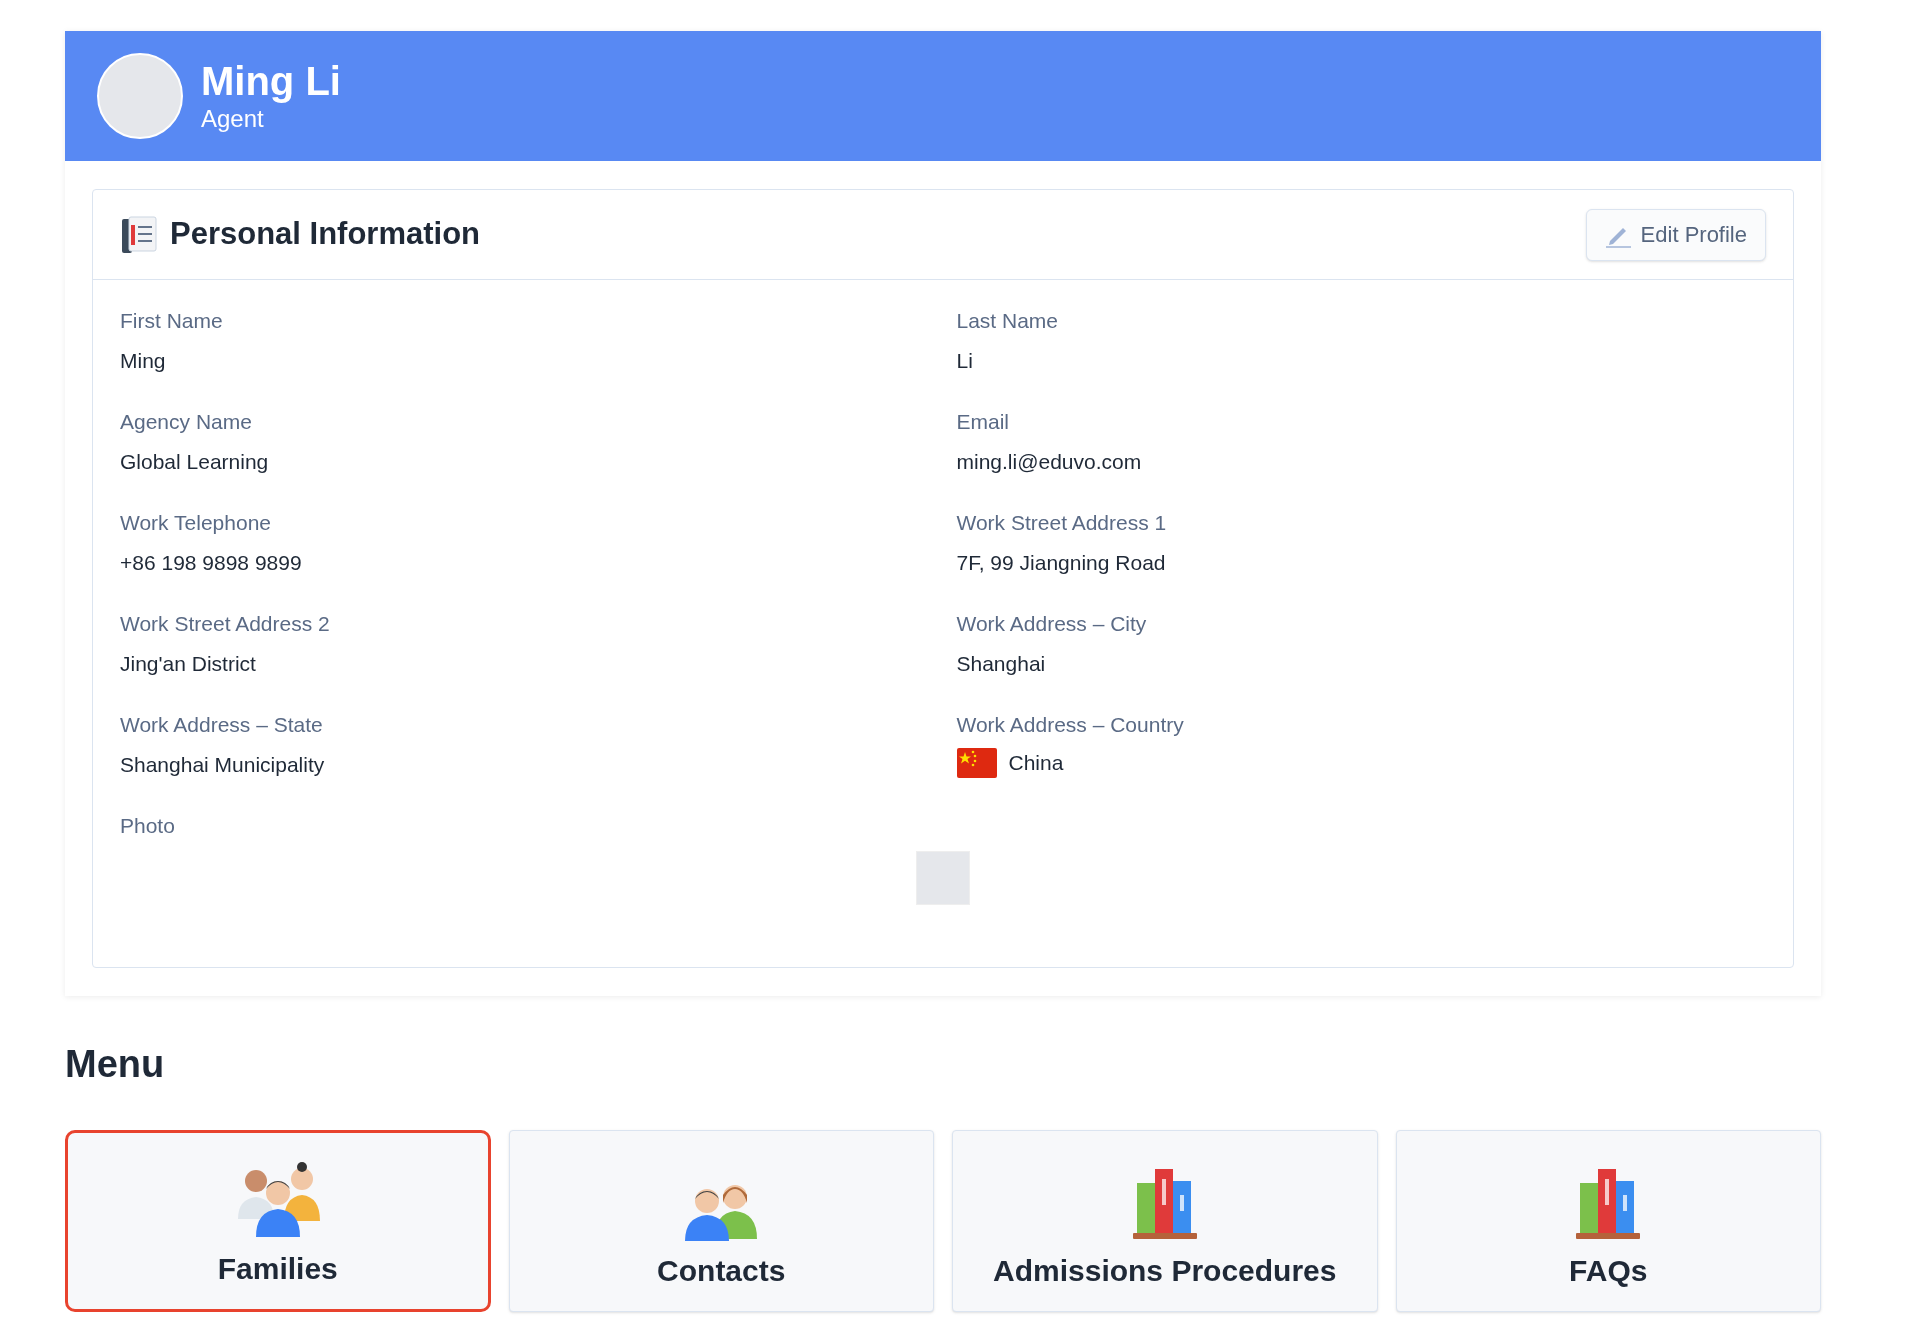 The height and width of the screenshot is (1326, 1906). I want to click on menu-card: Families, so click(278, 1221).